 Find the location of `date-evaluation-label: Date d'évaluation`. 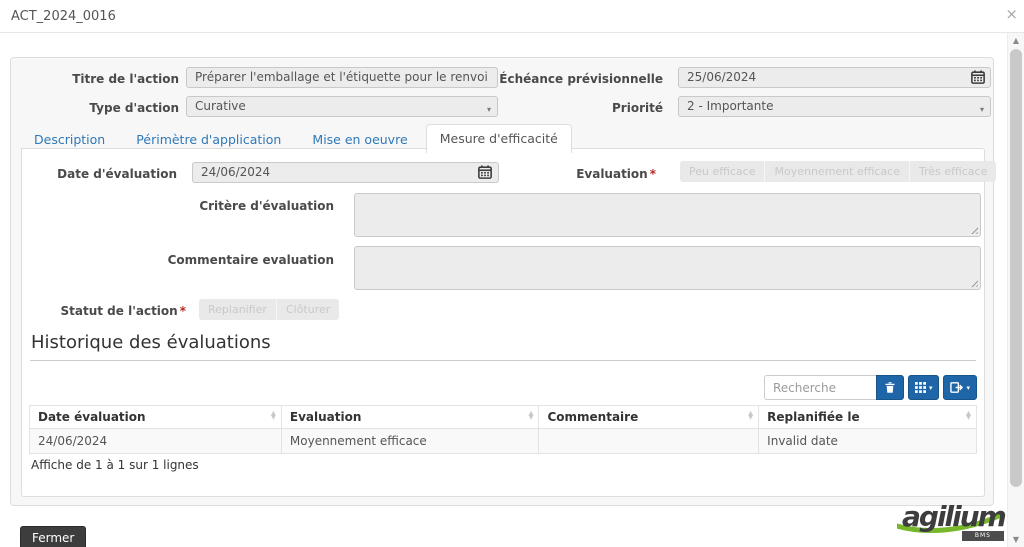

date-evaluation-label: Date d'évaluation is located at coordinates (117, 174).